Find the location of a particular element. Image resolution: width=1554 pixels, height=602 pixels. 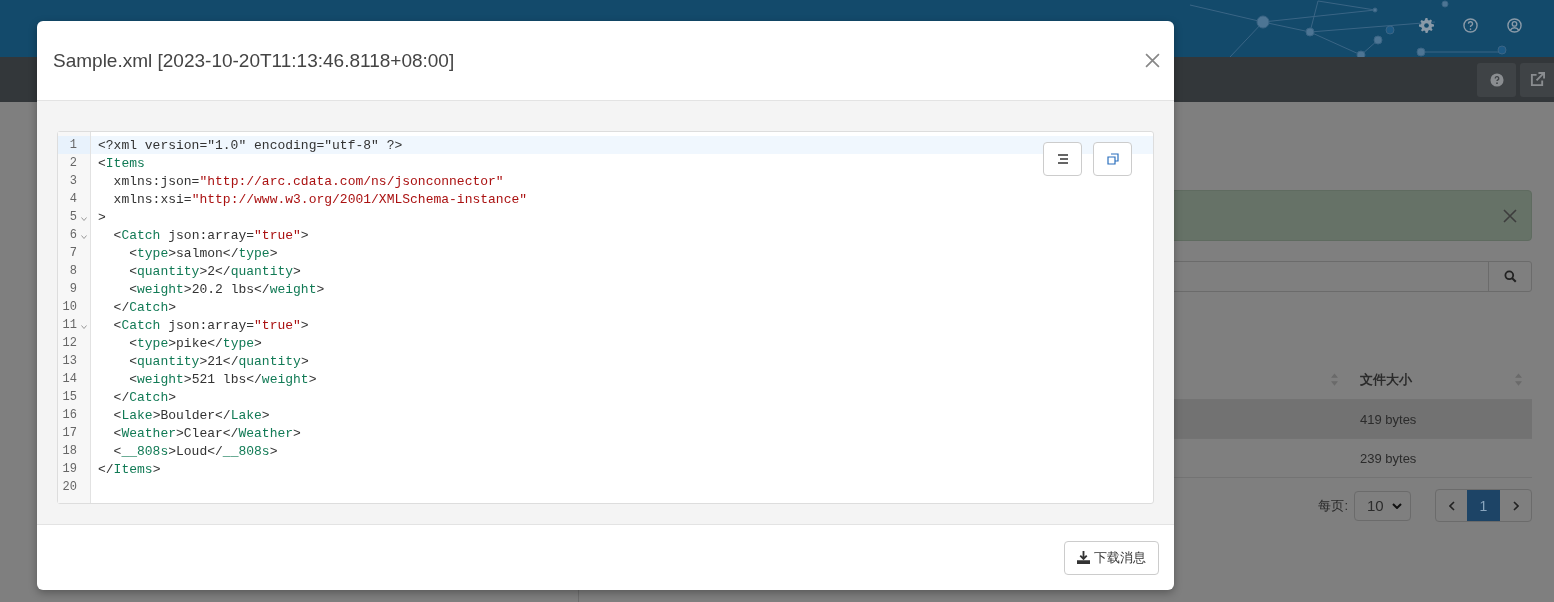

user-icon is located at coordinates (1514, 25).